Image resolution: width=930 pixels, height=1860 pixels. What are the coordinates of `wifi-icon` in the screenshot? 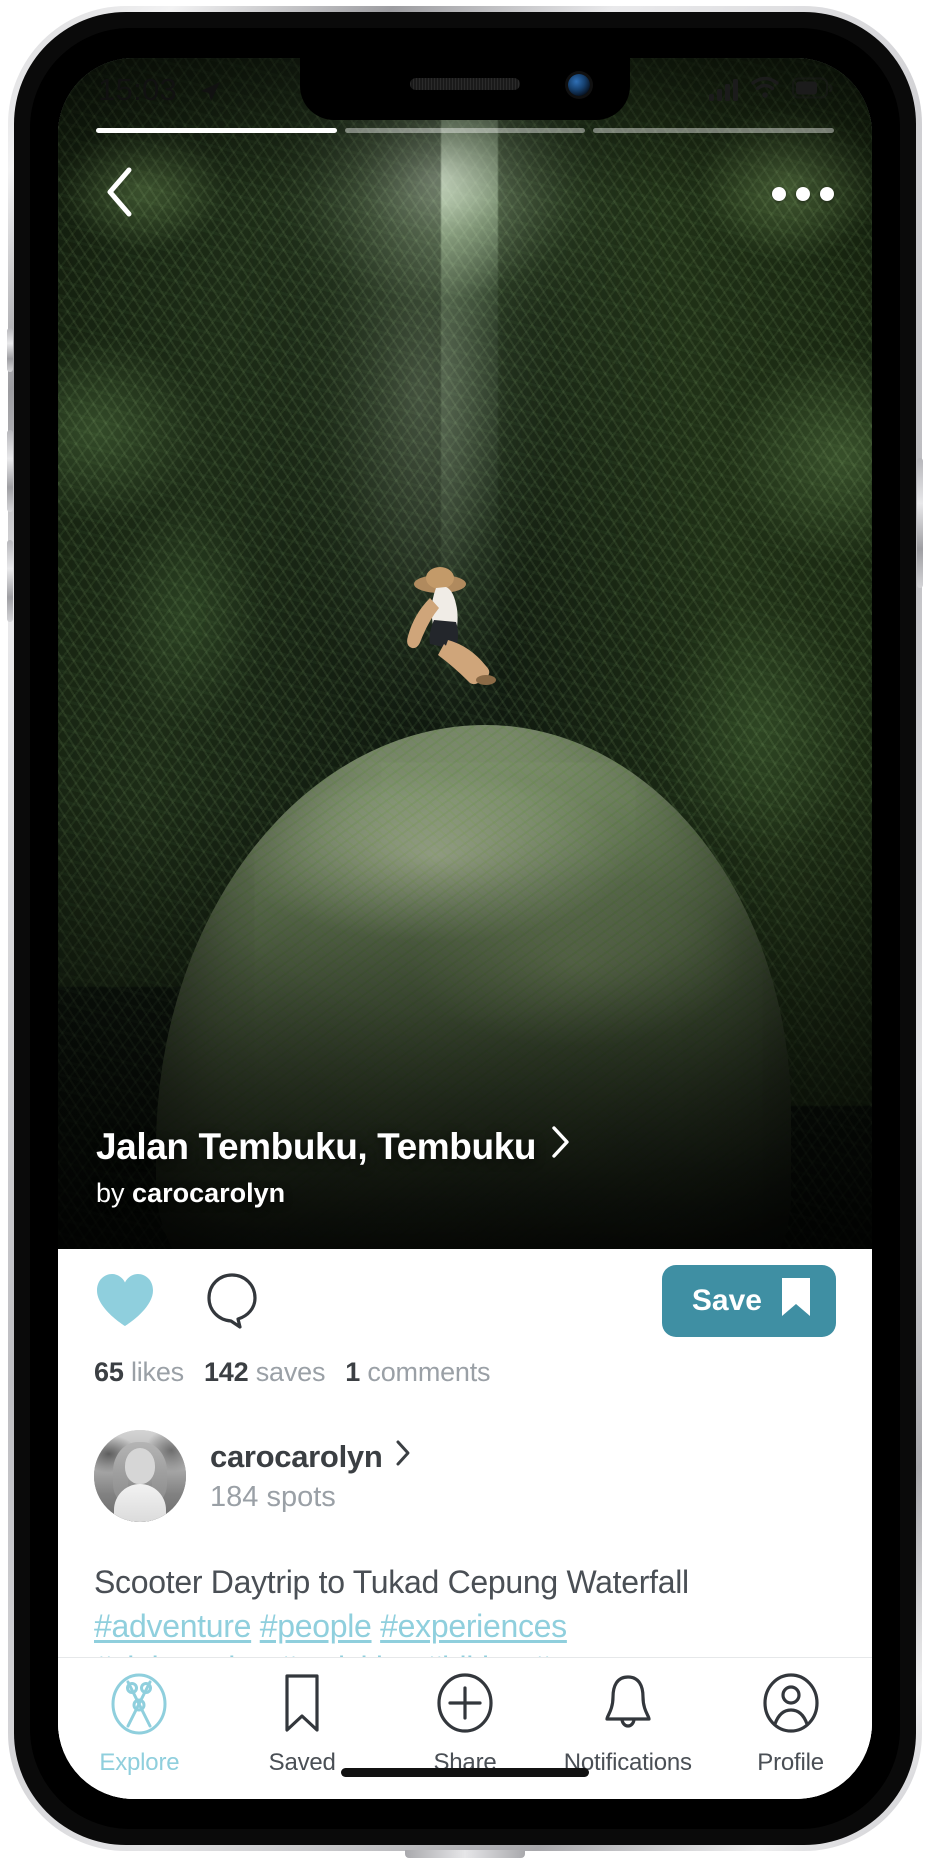 It's located at (765, 90).